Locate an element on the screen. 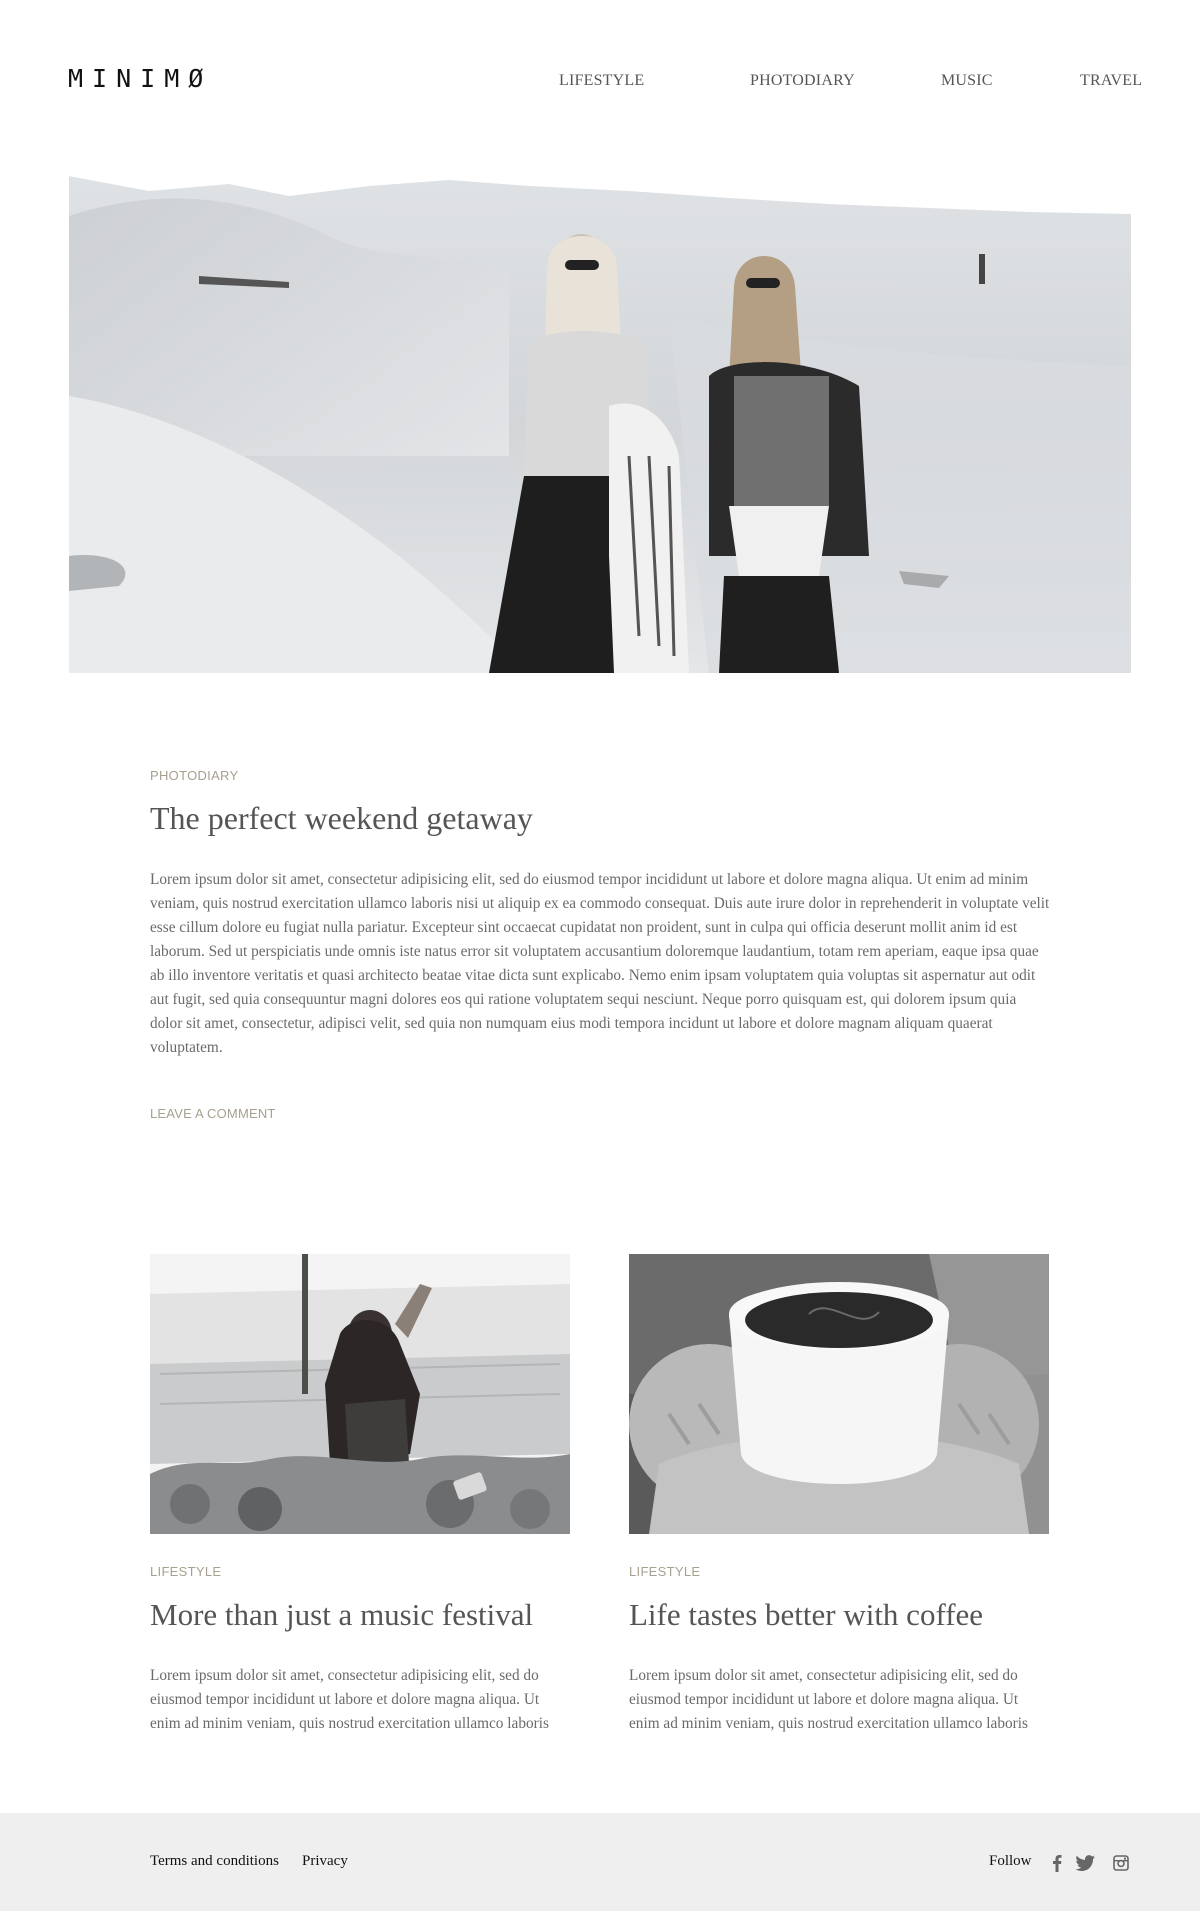 The image size is (1200, 1911). site-header: MINIMØ LIFESTYLE PHOTODIARY MUSIC TRAVEL is located at coordinates (600, 80).